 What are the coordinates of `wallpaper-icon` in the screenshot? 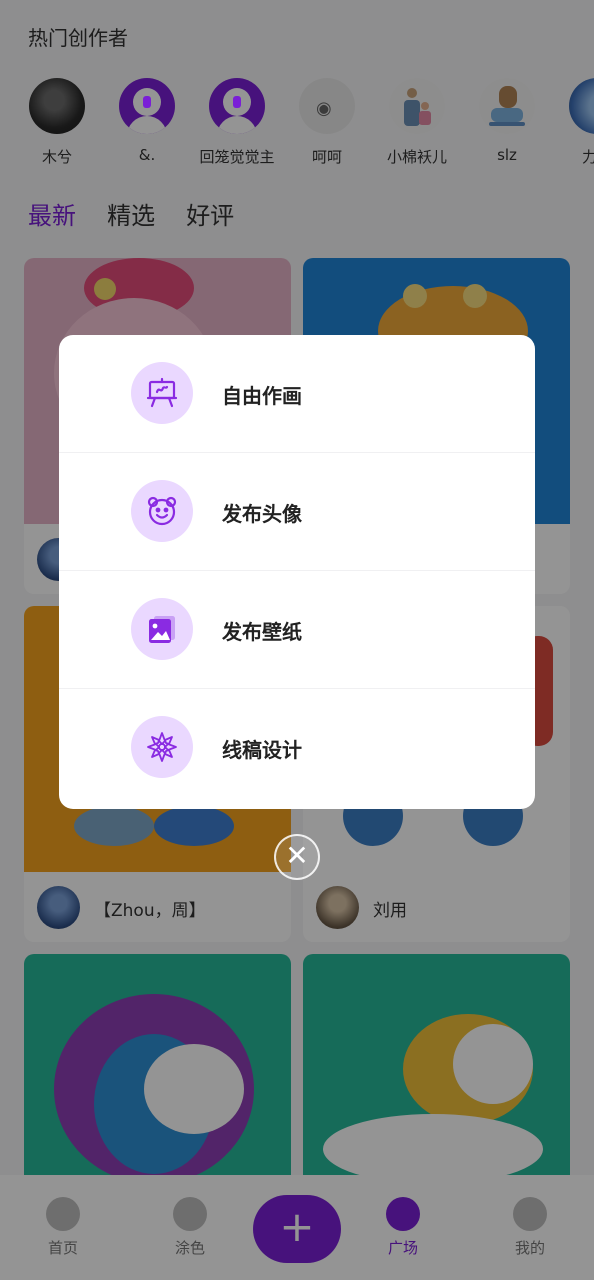 It's located at (162, 629).